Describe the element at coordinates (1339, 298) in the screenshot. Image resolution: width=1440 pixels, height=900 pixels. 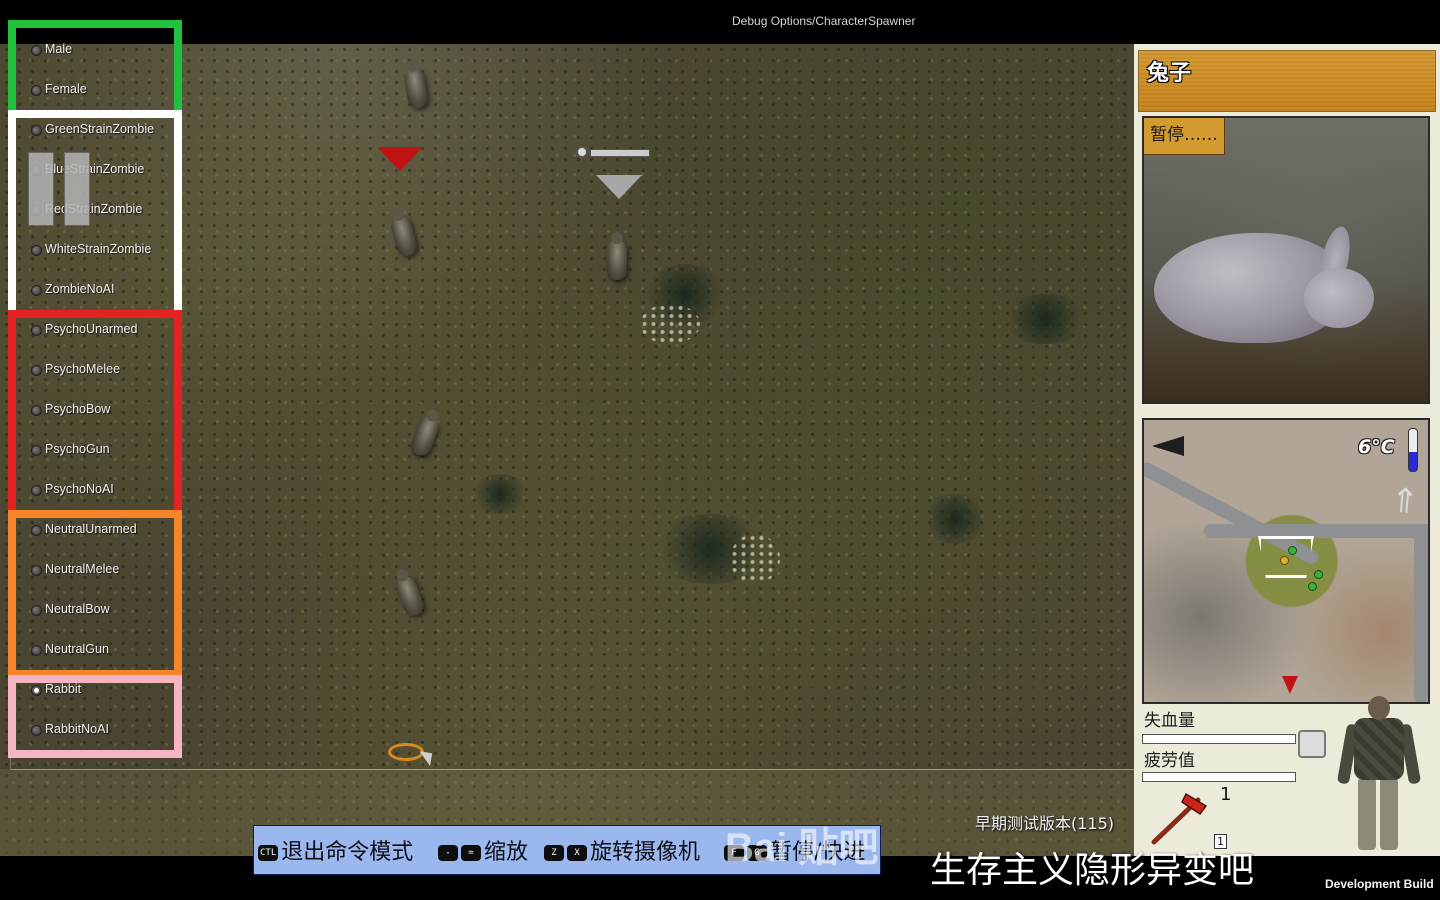
I see `rabbit-head` at that location.